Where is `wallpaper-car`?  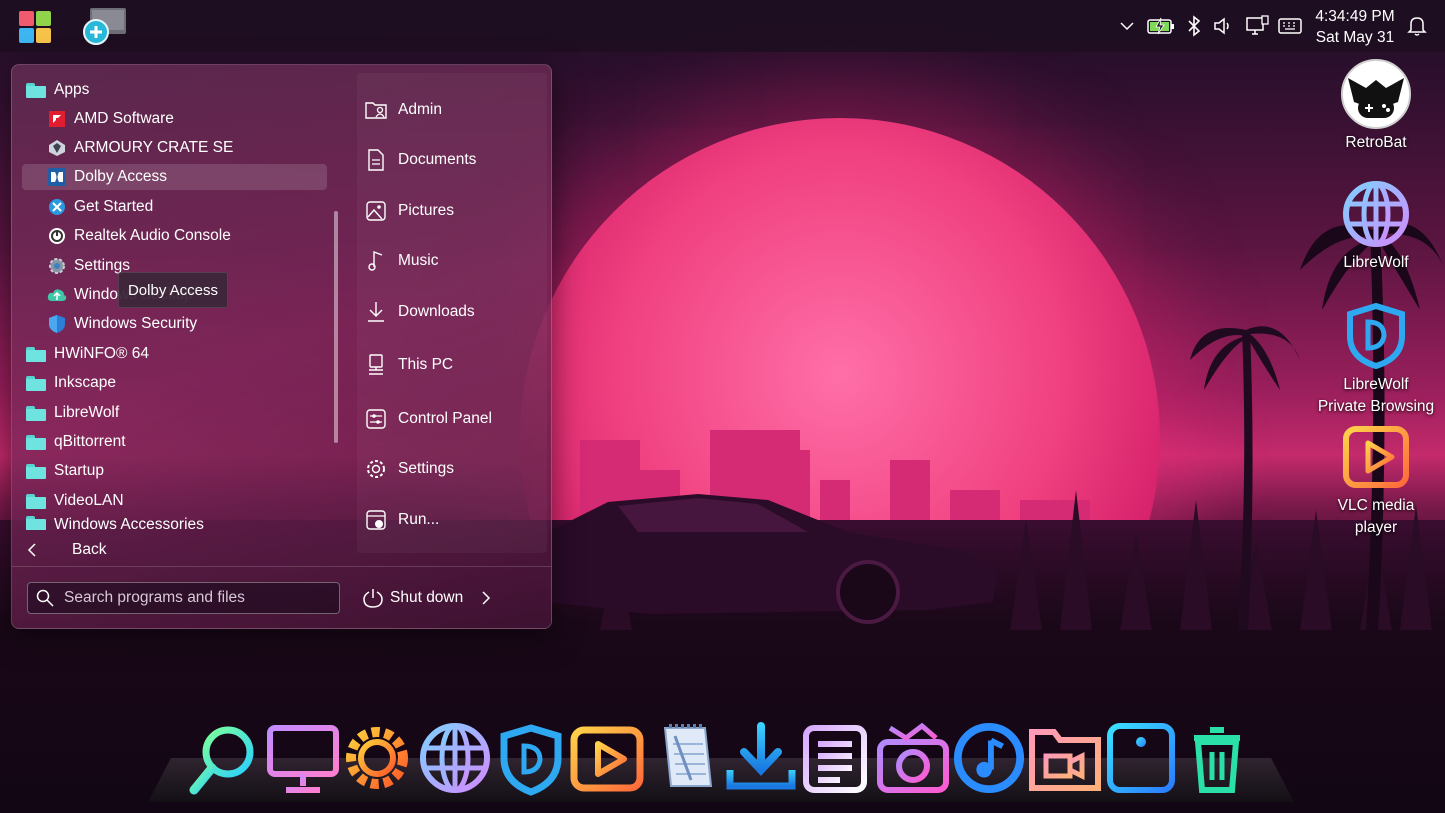 wallpaper-car is located at coordinates (773, 559).